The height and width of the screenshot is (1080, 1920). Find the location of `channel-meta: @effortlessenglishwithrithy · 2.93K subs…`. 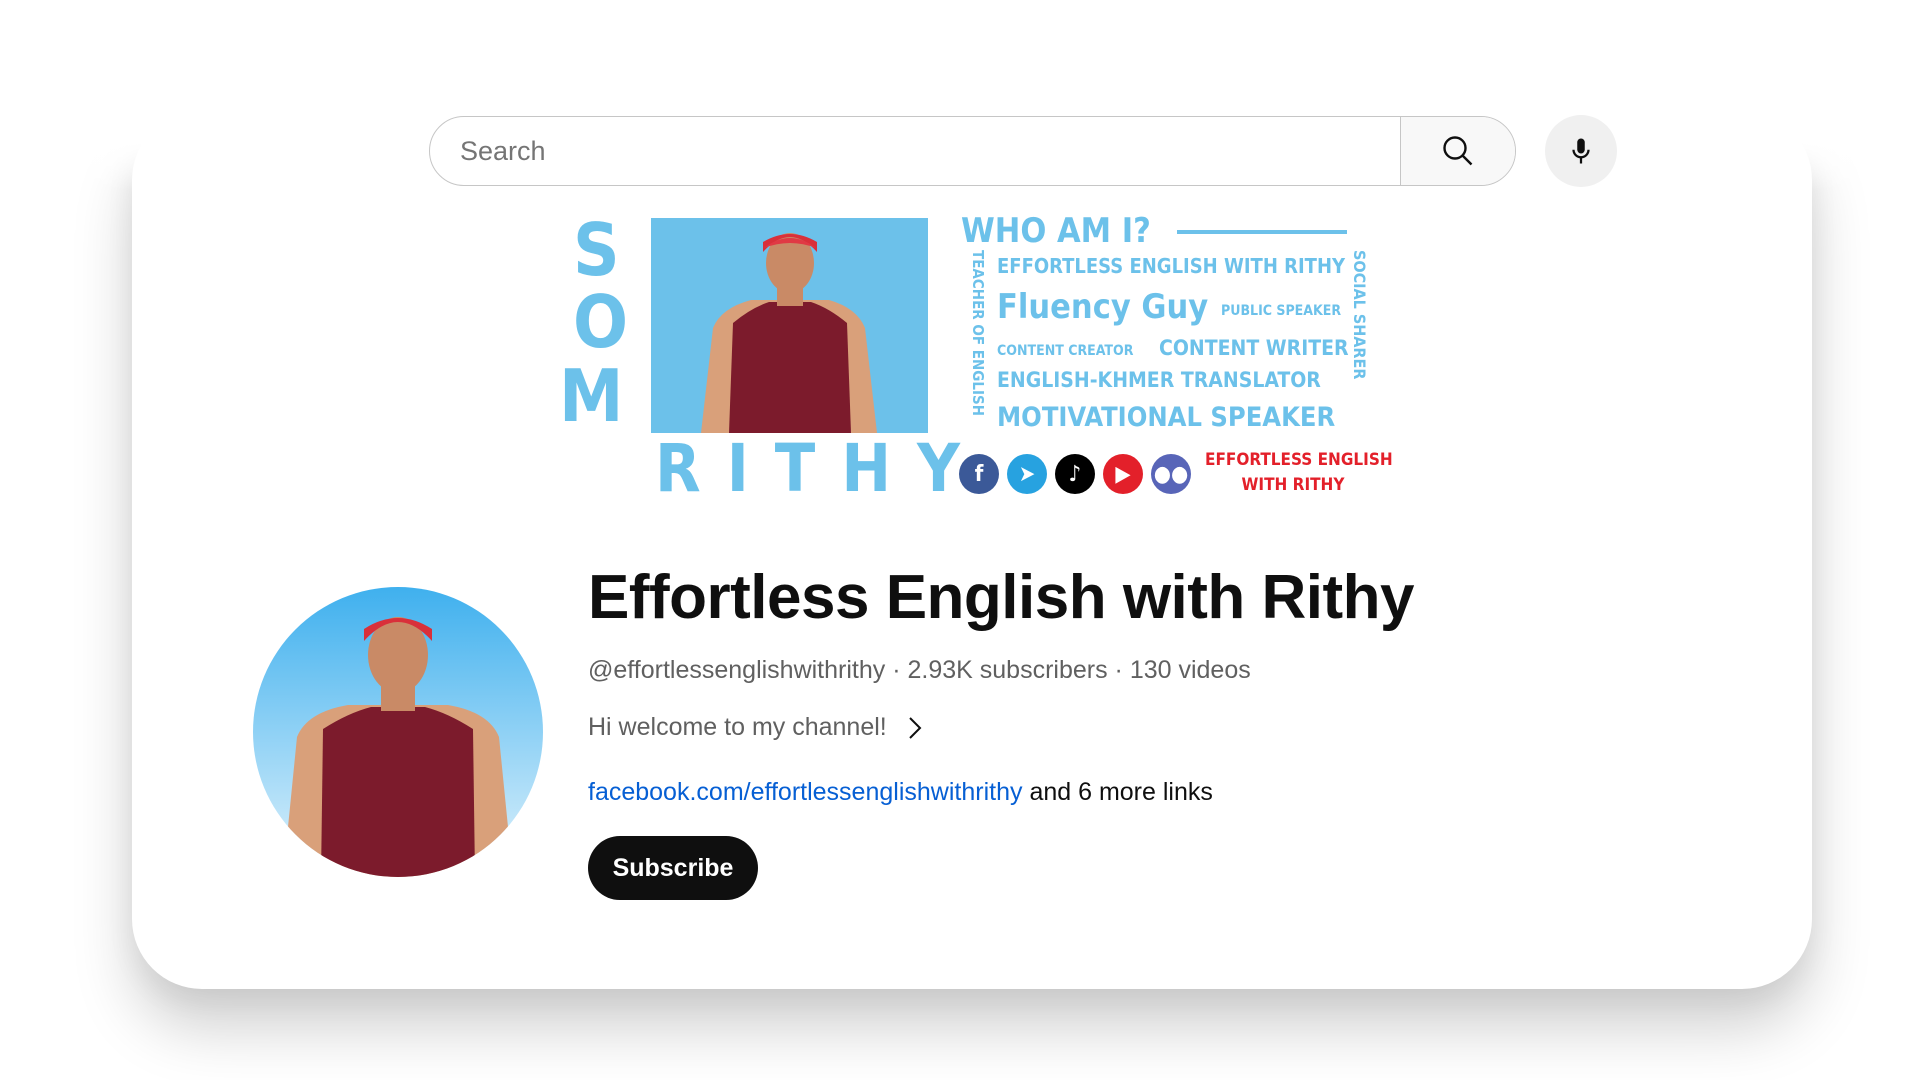

channel-meta: @effortlessenglishwithrithy · 2.93K subs… is located at coordinates (919, 670).